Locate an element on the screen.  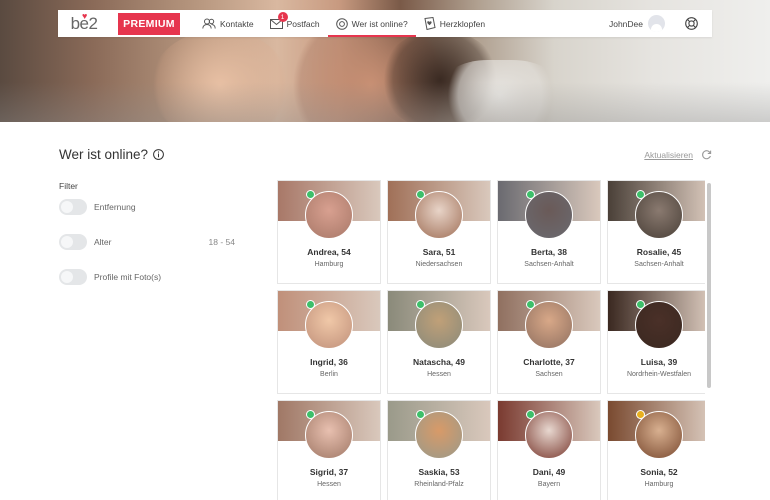
profile-name: Rosalie, 45 is located at coordinates (656, 252).